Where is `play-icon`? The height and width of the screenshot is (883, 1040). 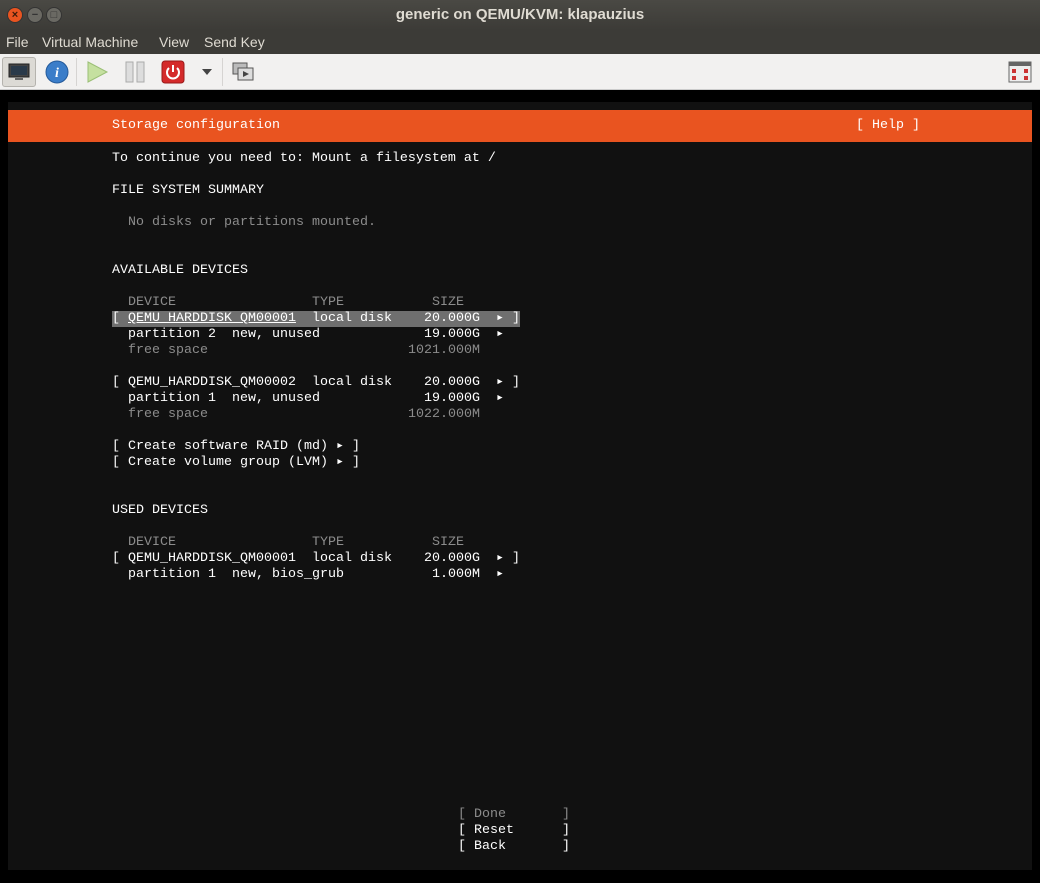 play-icon is located at coordinates (97, 72).